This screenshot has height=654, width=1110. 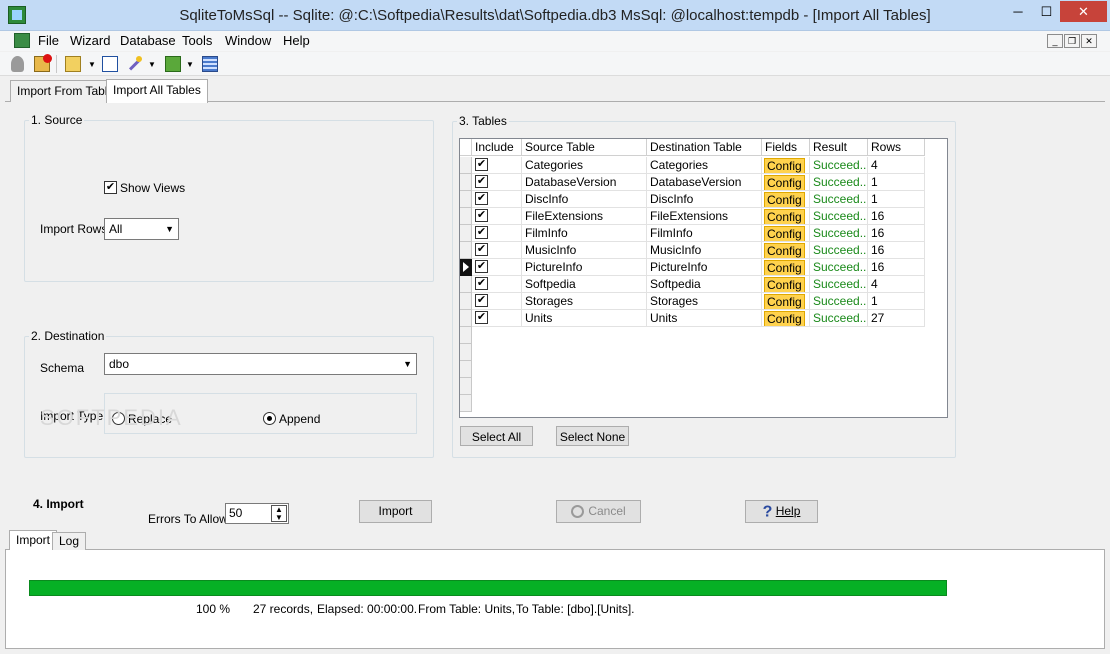 What do you see at coordinates (395, 511) in the screenshot?
I see `import-button: Import` at bounding box center [395, 511].